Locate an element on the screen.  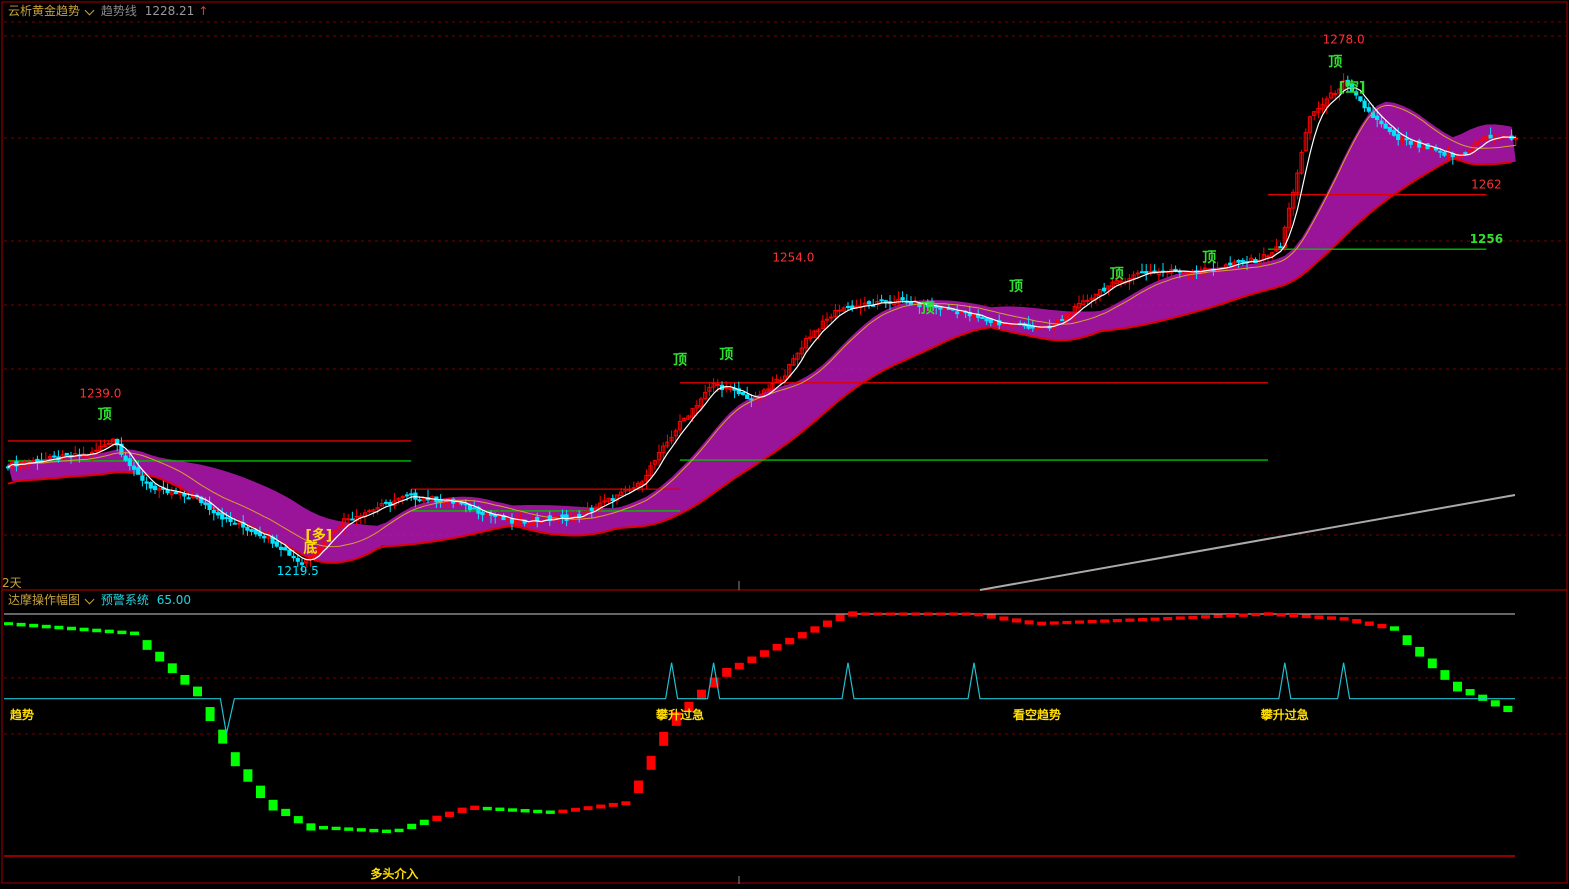
oscillator-name: 达摩操作幅图 is located at coordinates (44, 600).